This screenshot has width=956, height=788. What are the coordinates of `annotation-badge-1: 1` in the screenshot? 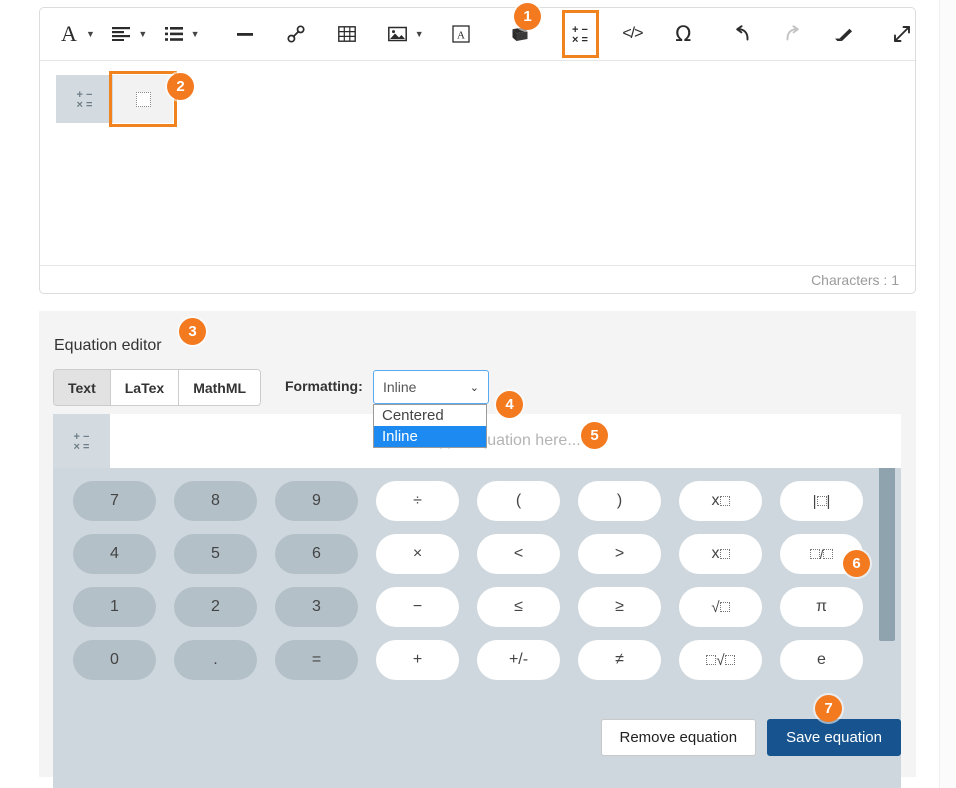 It's located at (527, 16).